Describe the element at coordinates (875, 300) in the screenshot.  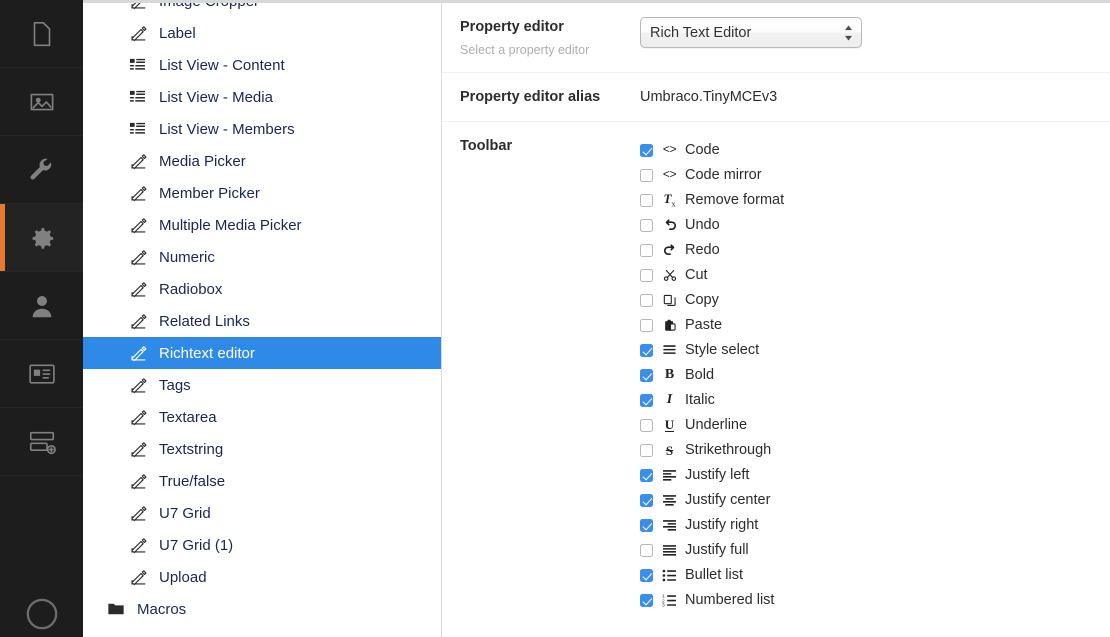
I see `toolbar-option-copy: Copy` at that location.